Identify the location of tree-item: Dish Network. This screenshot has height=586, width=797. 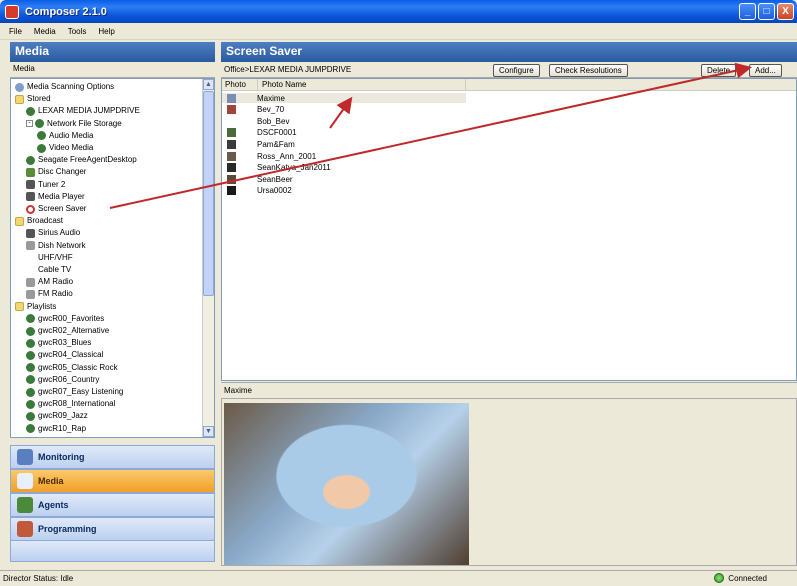
(56, 246).